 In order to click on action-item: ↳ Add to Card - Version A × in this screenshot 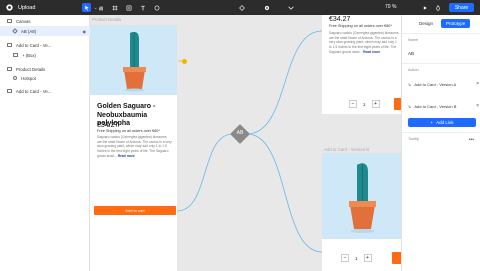, I will do `click(443, 84)`.